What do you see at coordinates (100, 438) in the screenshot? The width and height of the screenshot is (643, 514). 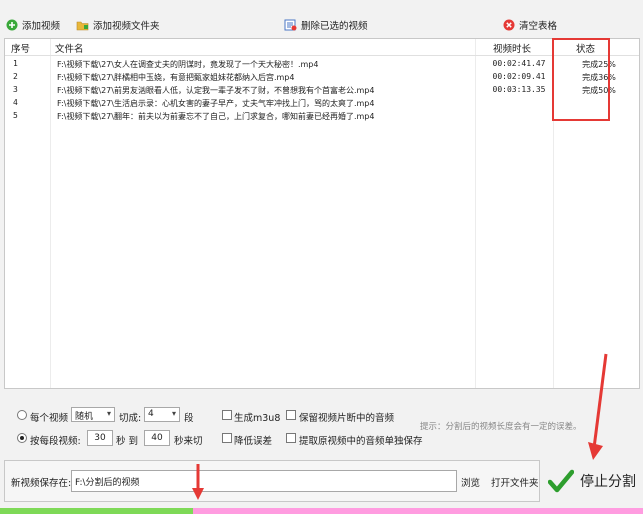 I see `min-seconds-input: 30` at bounding box center [100, 438].